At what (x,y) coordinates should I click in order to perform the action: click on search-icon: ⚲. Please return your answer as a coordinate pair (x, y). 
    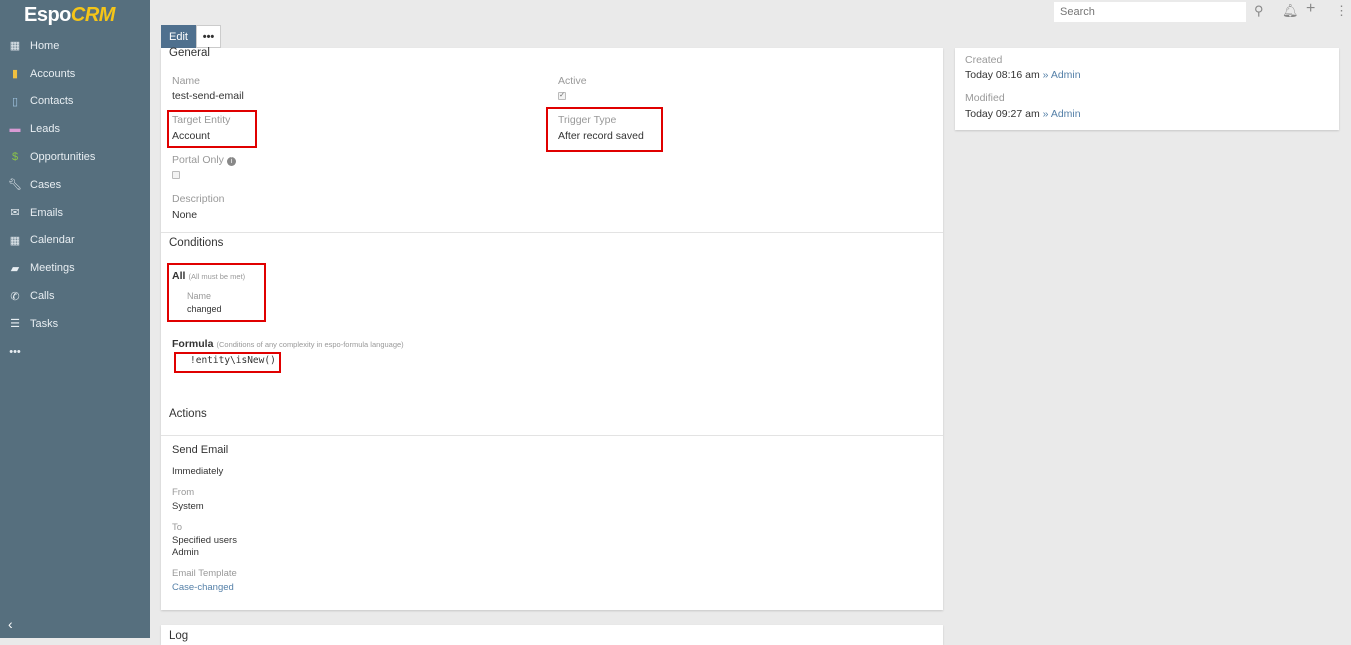
    Looking at the image, I should click on (1259, 11).